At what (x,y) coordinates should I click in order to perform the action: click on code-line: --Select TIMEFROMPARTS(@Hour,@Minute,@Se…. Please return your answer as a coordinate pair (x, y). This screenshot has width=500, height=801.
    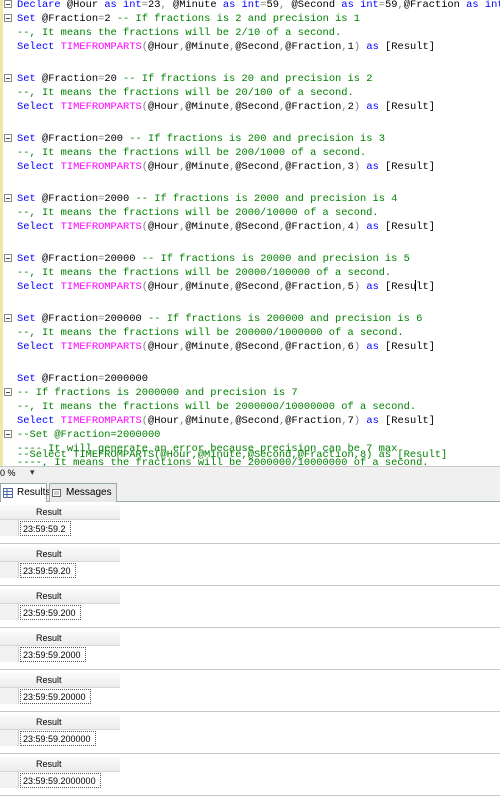
    Looking at the image, I should click on (250, 455).